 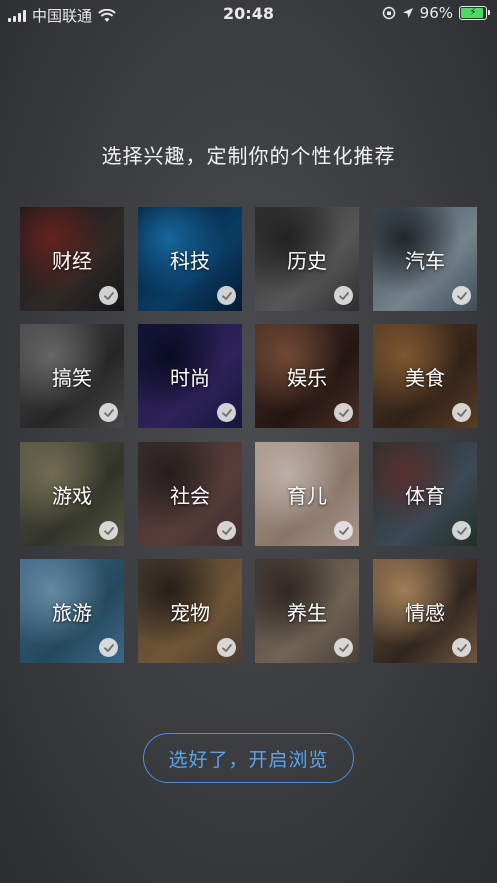 What do you see at coordinates (407, 13) in the screenshot?
I see `location-icon` at bounding box center [407, 13].